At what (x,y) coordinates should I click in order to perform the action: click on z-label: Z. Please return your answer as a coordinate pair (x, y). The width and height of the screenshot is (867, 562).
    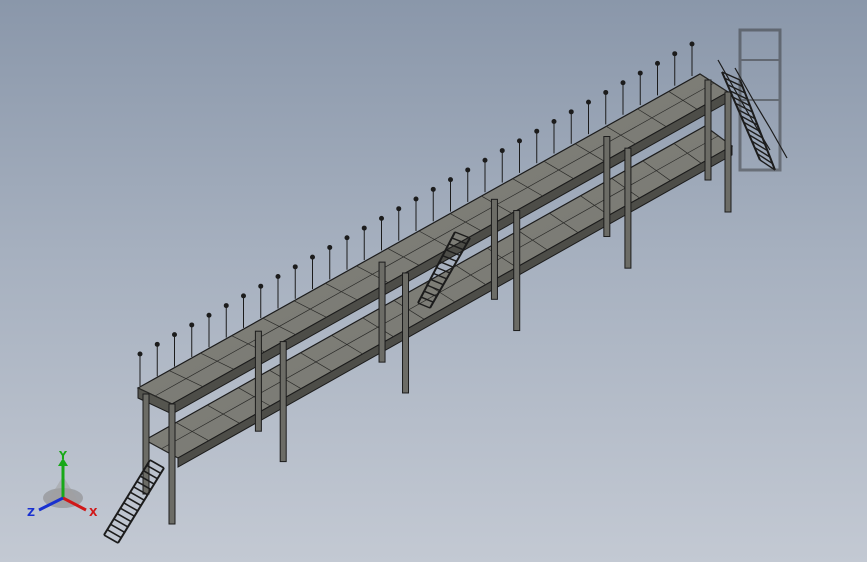
    Looking at the image, I should click on (31, 512).